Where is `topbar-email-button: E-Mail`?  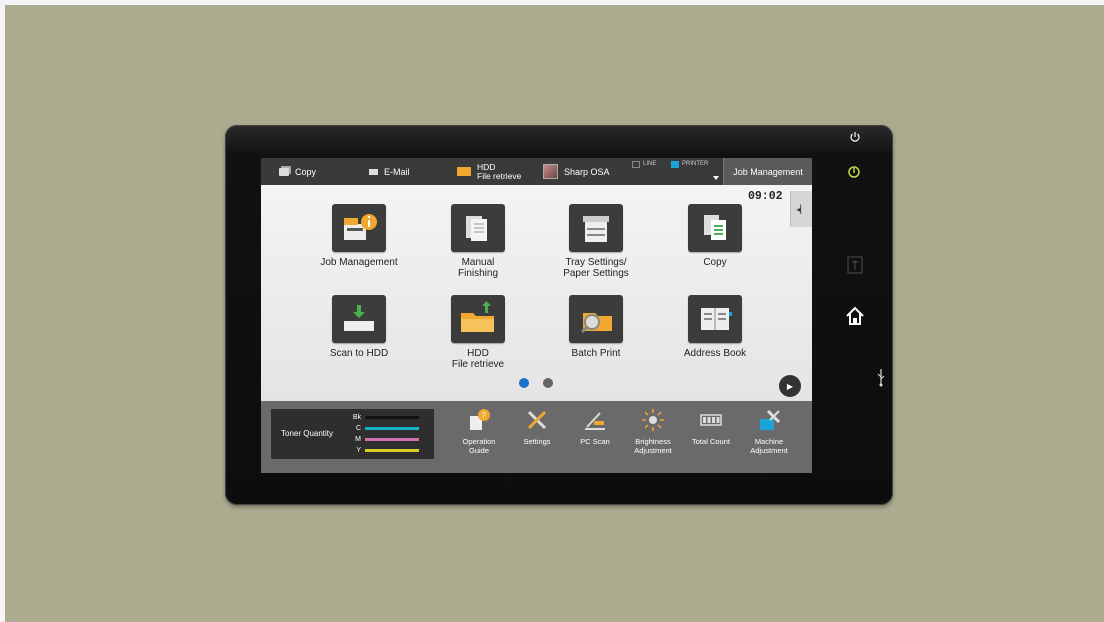 topbar-email-button: E-Mail is located at coordinates (389, 171).